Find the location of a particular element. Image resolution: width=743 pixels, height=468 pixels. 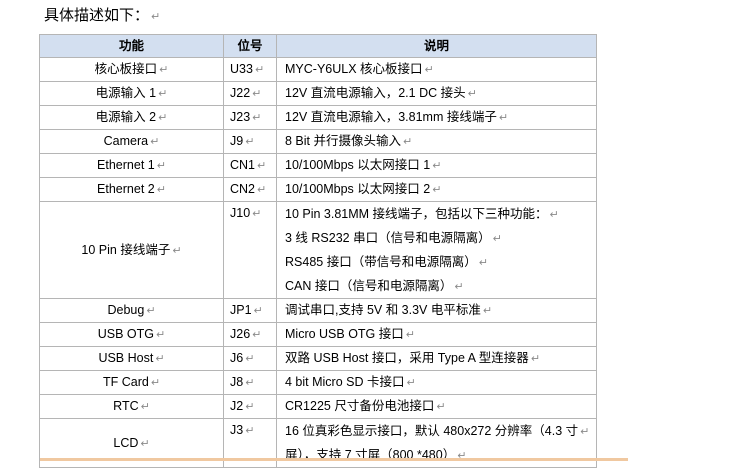

cell-function: Debug ↵ is located at coordinates (131, 310).